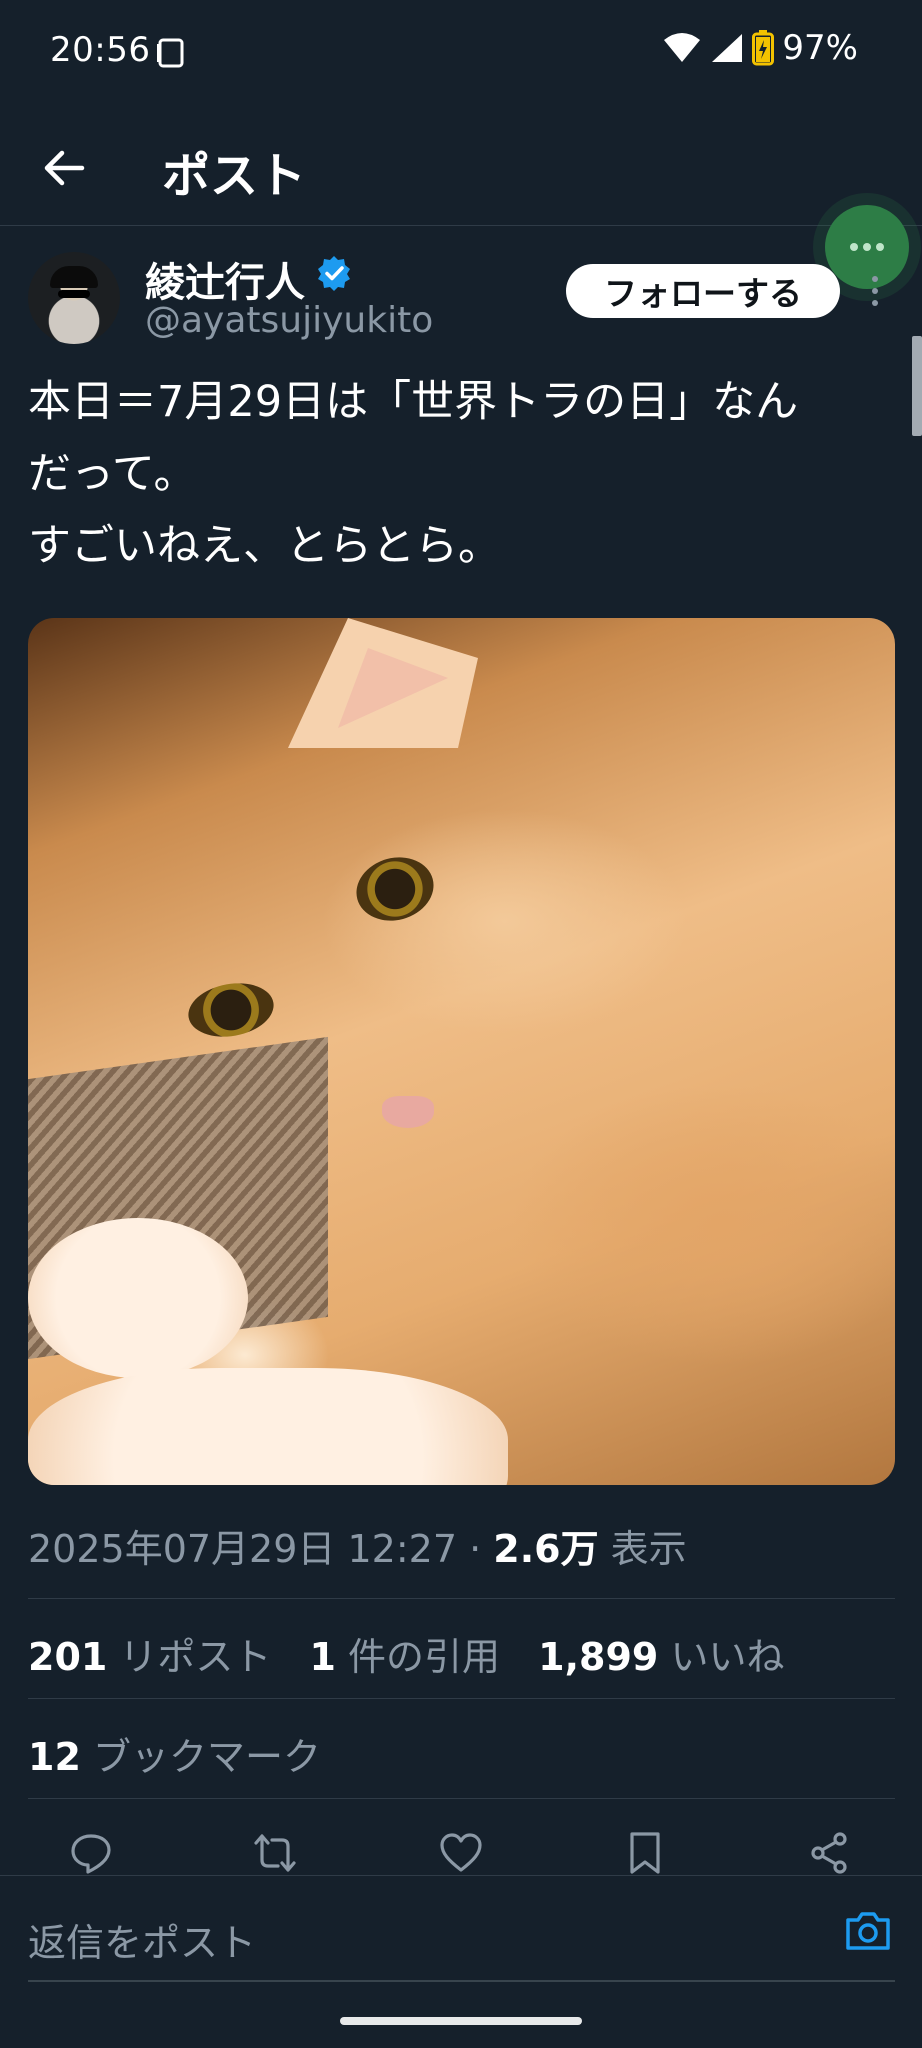 This screenshot has height=2048, width=922. Describe the element at coordinates (461, 50) in the screenshot. I see `status-bar: 20:56 97%` at that location.